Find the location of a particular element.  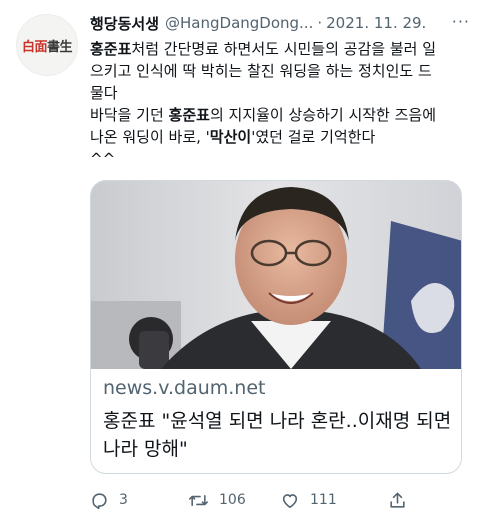

tweet-text-line: 바닥을 기던 홍준표의 지지율이 상승하기 시작한 즈음에 is located at coordinates (279, 115).